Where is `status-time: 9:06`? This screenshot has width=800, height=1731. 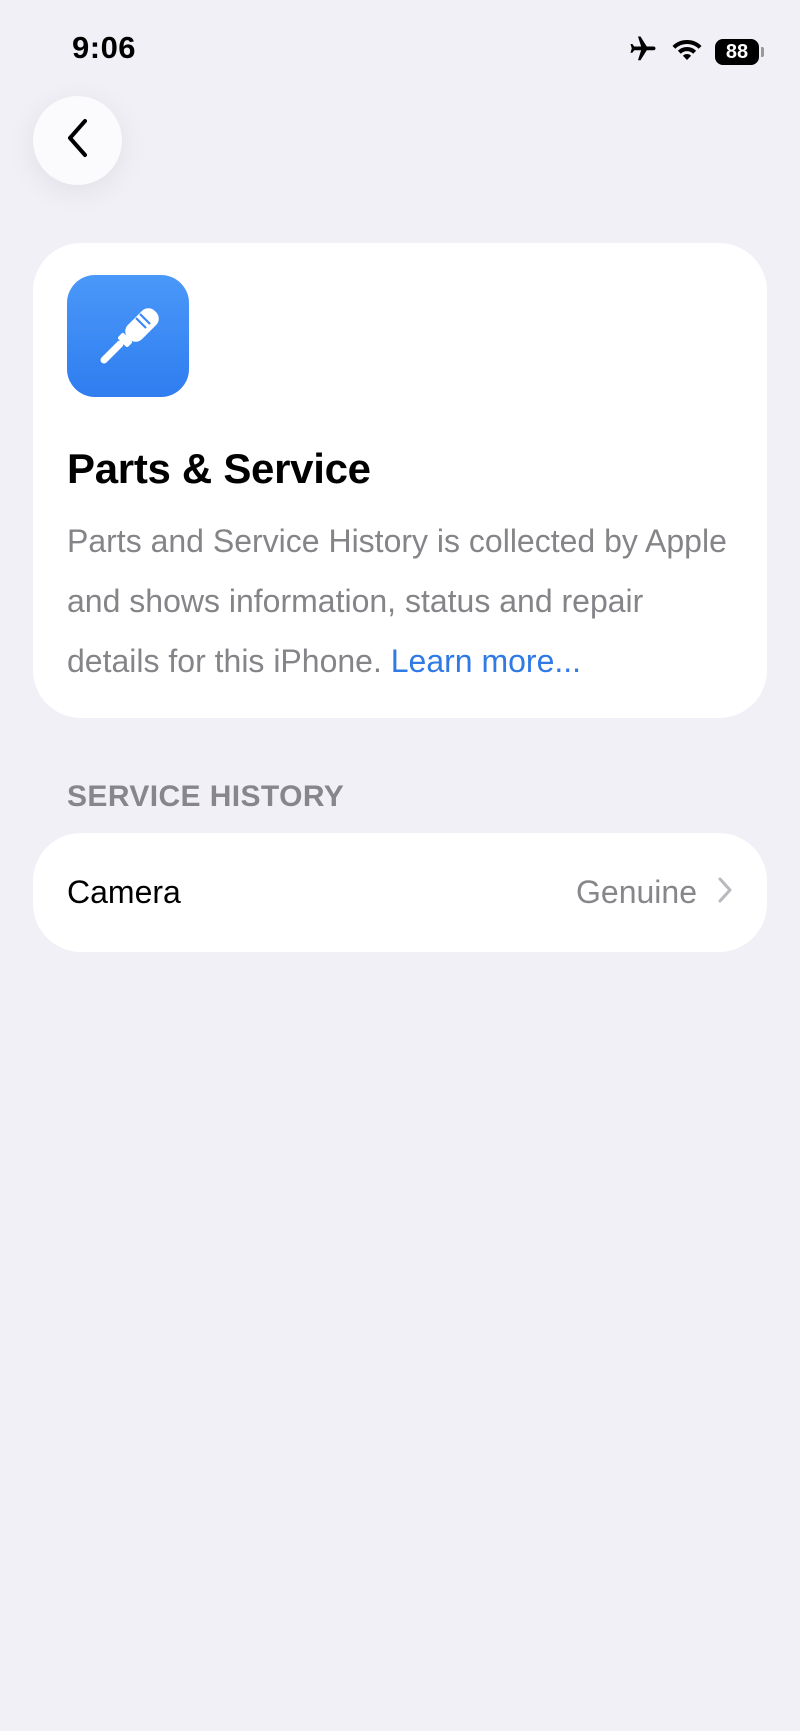 status-time: 9:06 is located at coordinates (104, 47).